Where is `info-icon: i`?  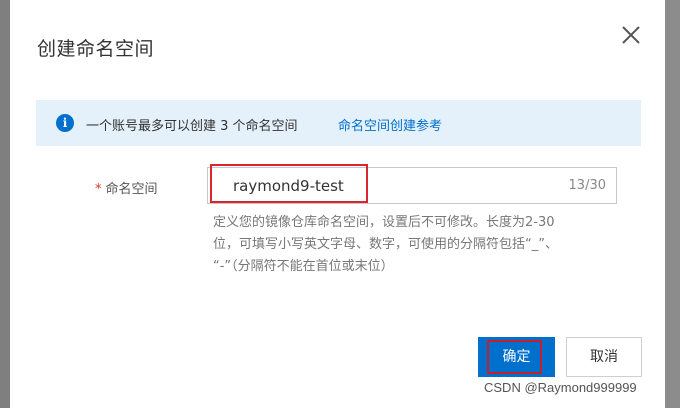
info-icon: i is located at coordinates (65, 123).